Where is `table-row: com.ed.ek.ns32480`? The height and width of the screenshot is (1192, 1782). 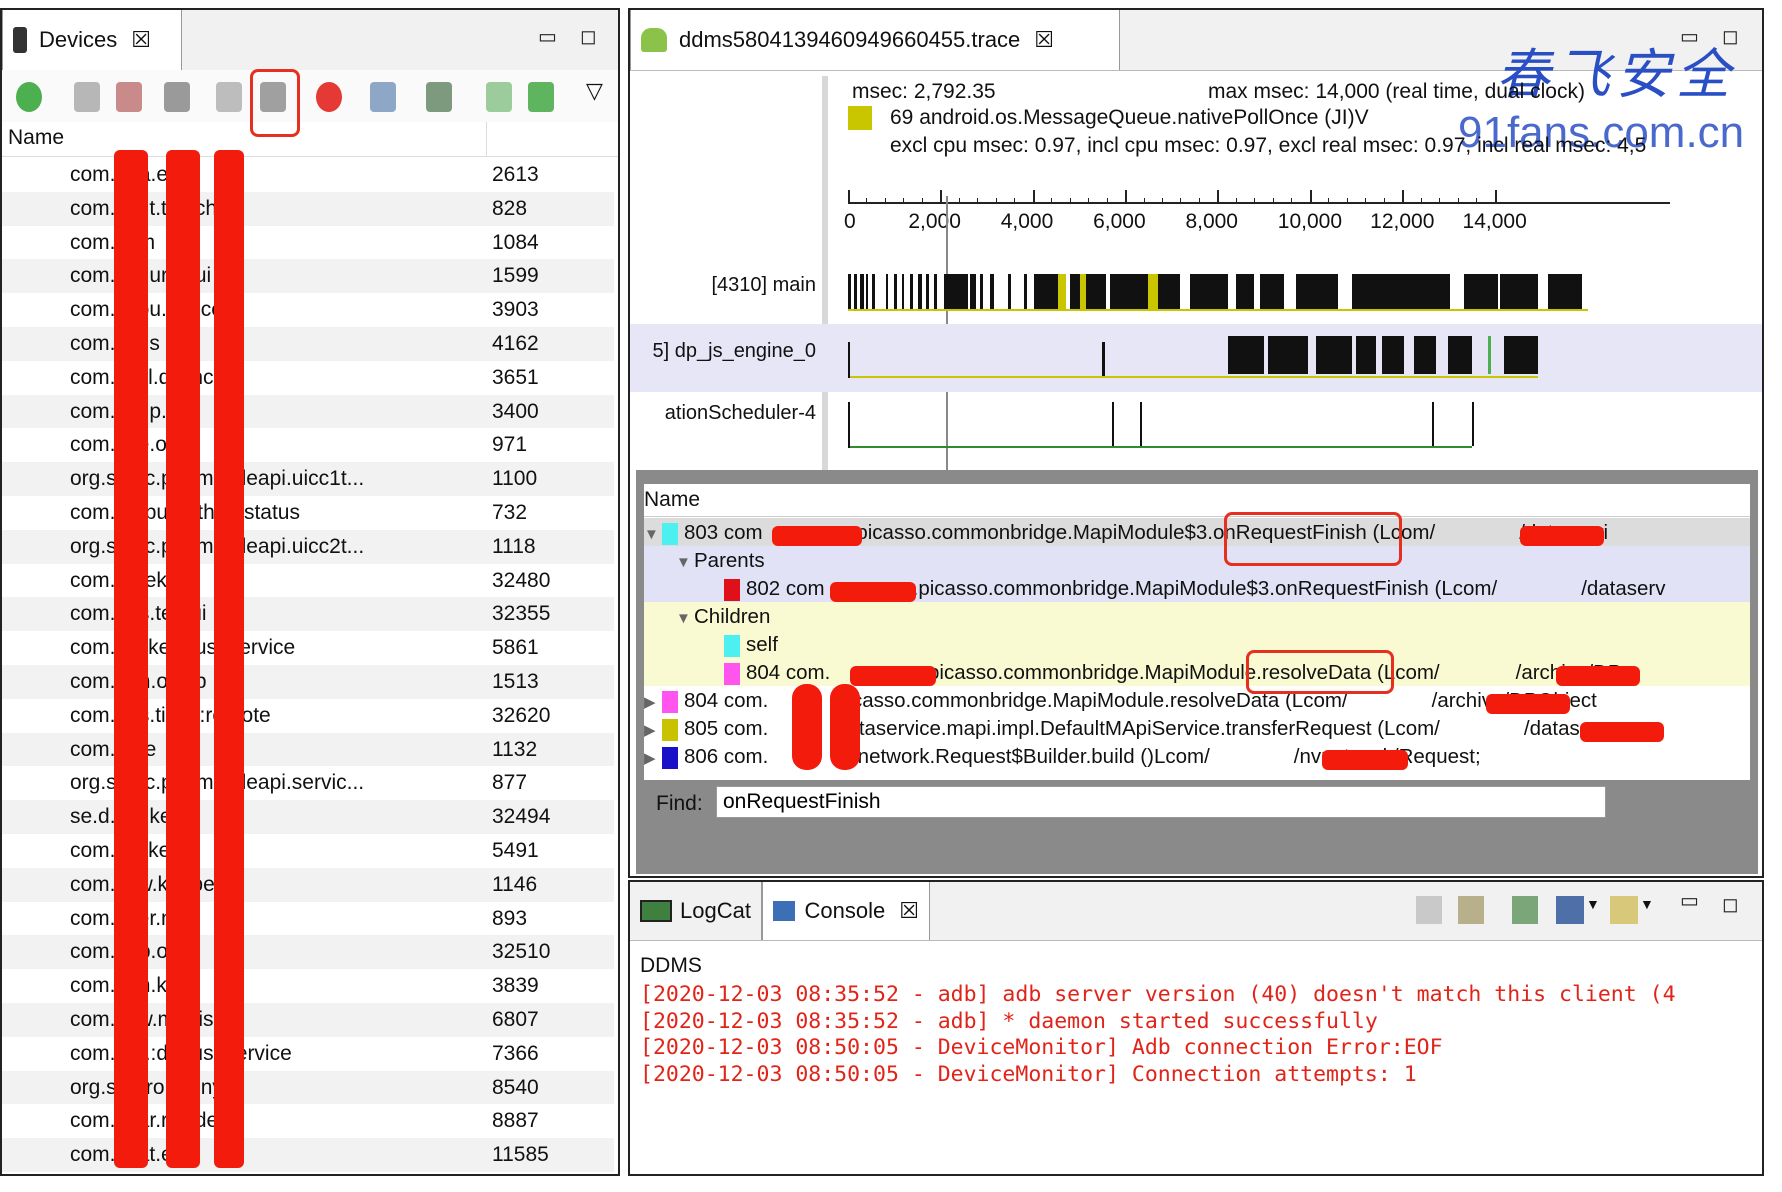 table-row: com.ed.ek.ns32480 is located at coordinates (308, 580).